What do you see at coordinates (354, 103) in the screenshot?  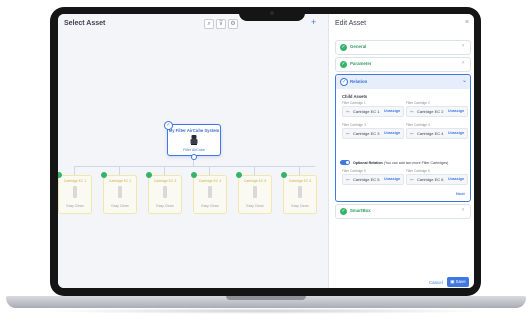 I see `slot-label: Filter Cartridge 1` at bounding box center [354, 103].